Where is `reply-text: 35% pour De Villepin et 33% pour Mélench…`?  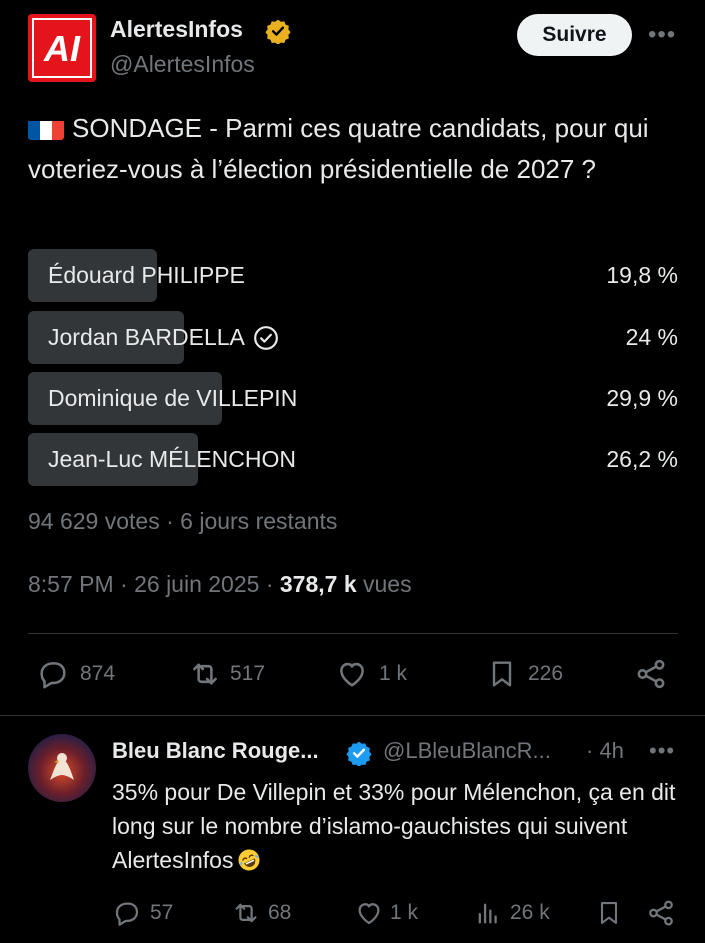
reply-text: 35% pour De Villepin et 33% pour Mélench… is located at coordinates (399, 826).